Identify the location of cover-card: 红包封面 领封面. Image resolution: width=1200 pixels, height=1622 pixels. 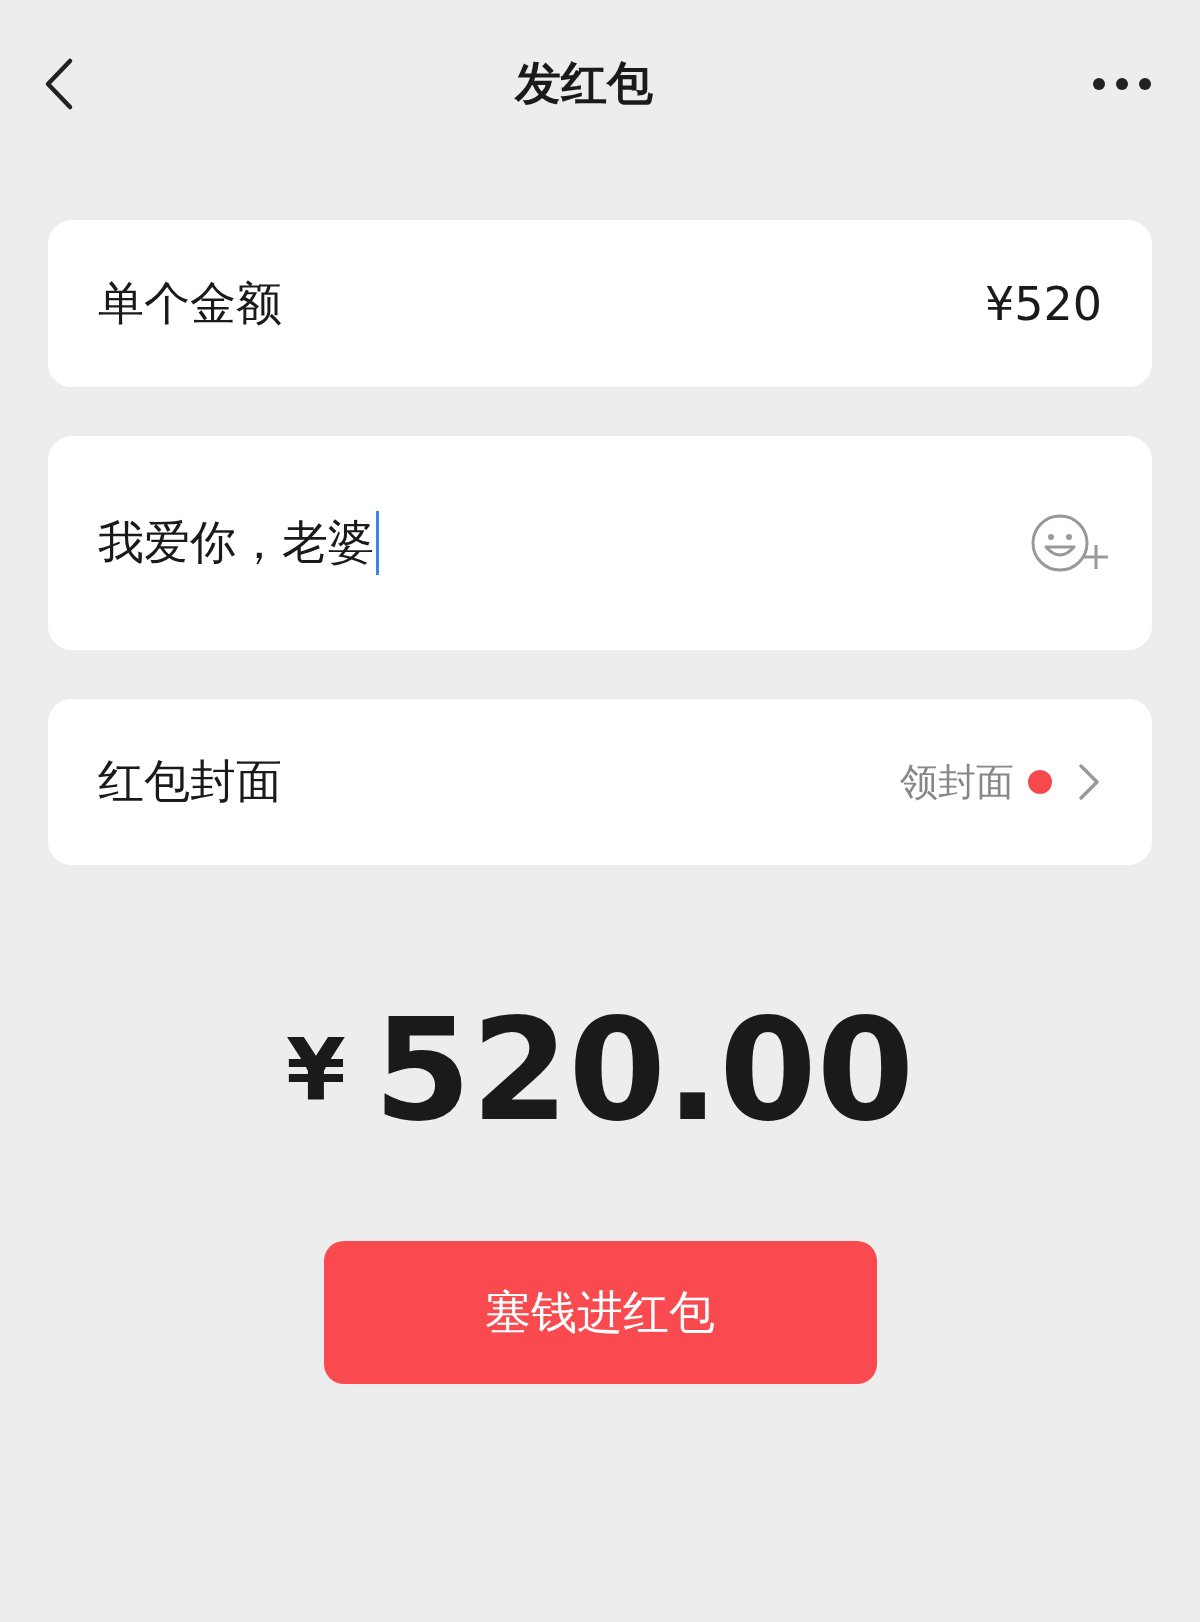
(600, 782).